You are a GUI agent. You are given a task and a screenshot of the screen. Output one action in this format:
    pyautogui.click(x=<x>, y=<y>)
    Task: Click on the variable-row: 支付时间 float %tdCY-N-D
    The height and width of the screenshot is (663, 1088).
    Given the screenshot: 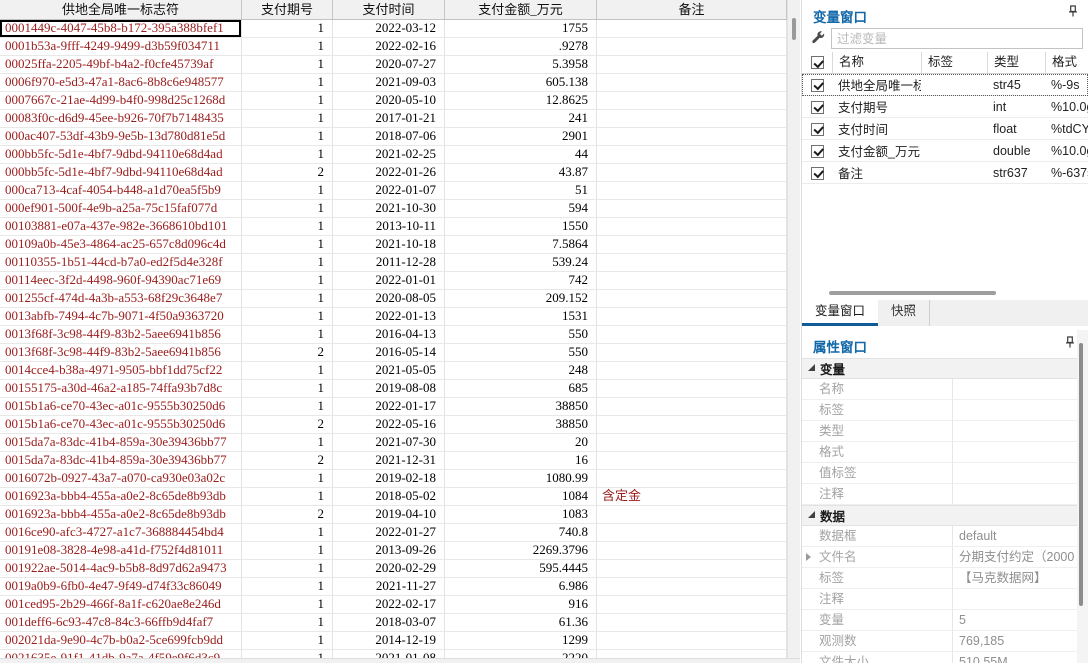 What is the action you would take?
    pyautogui.click(x=945, y=129)
    